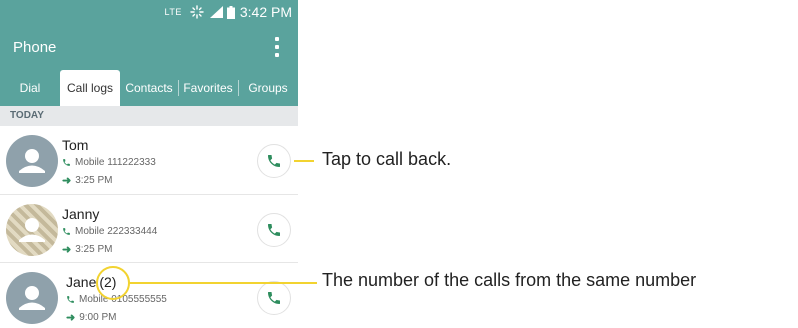 Image resolution: width=798 pixels, height=328 pixels. What do you see at coordinates (304, 161) in the screenshot?
I see `callout-line-call-back` at bounding box center [304, 161].